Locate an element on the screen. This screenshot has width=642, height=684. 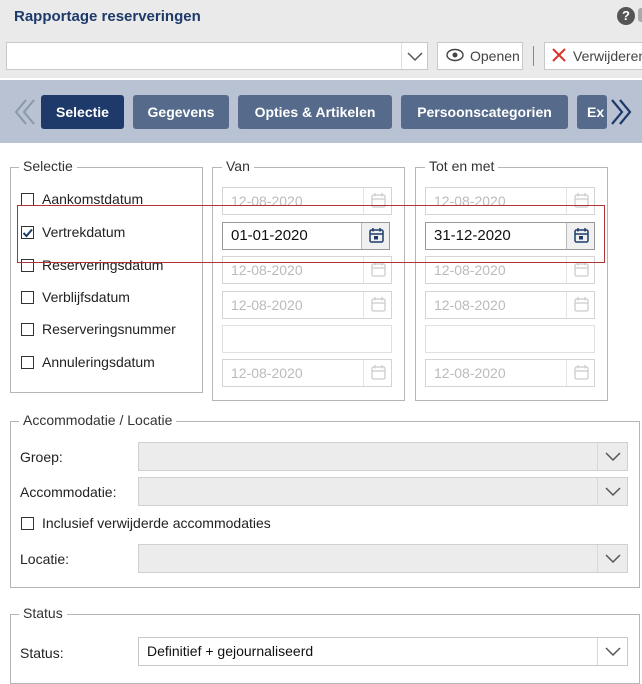
label-verblijfsdatum: Verblijfsdatum is located at coordinates (86, 297).